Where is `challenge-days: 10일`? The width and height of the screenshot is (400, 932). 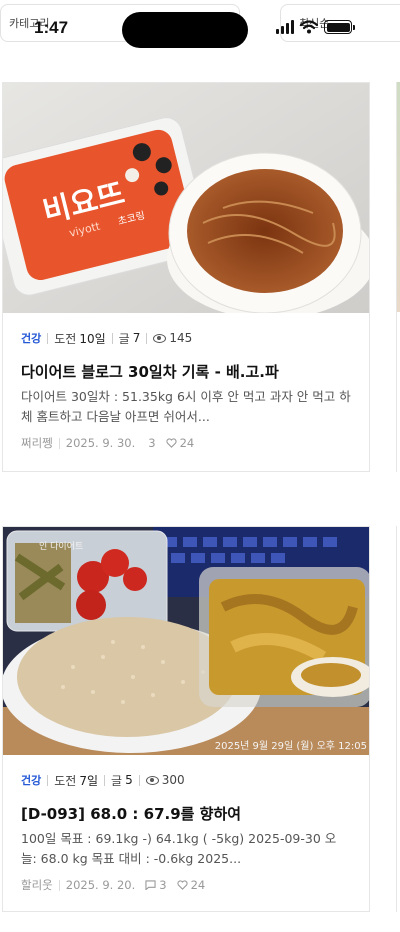
challenge-days: 10일 is located at coordinates (92, 338).